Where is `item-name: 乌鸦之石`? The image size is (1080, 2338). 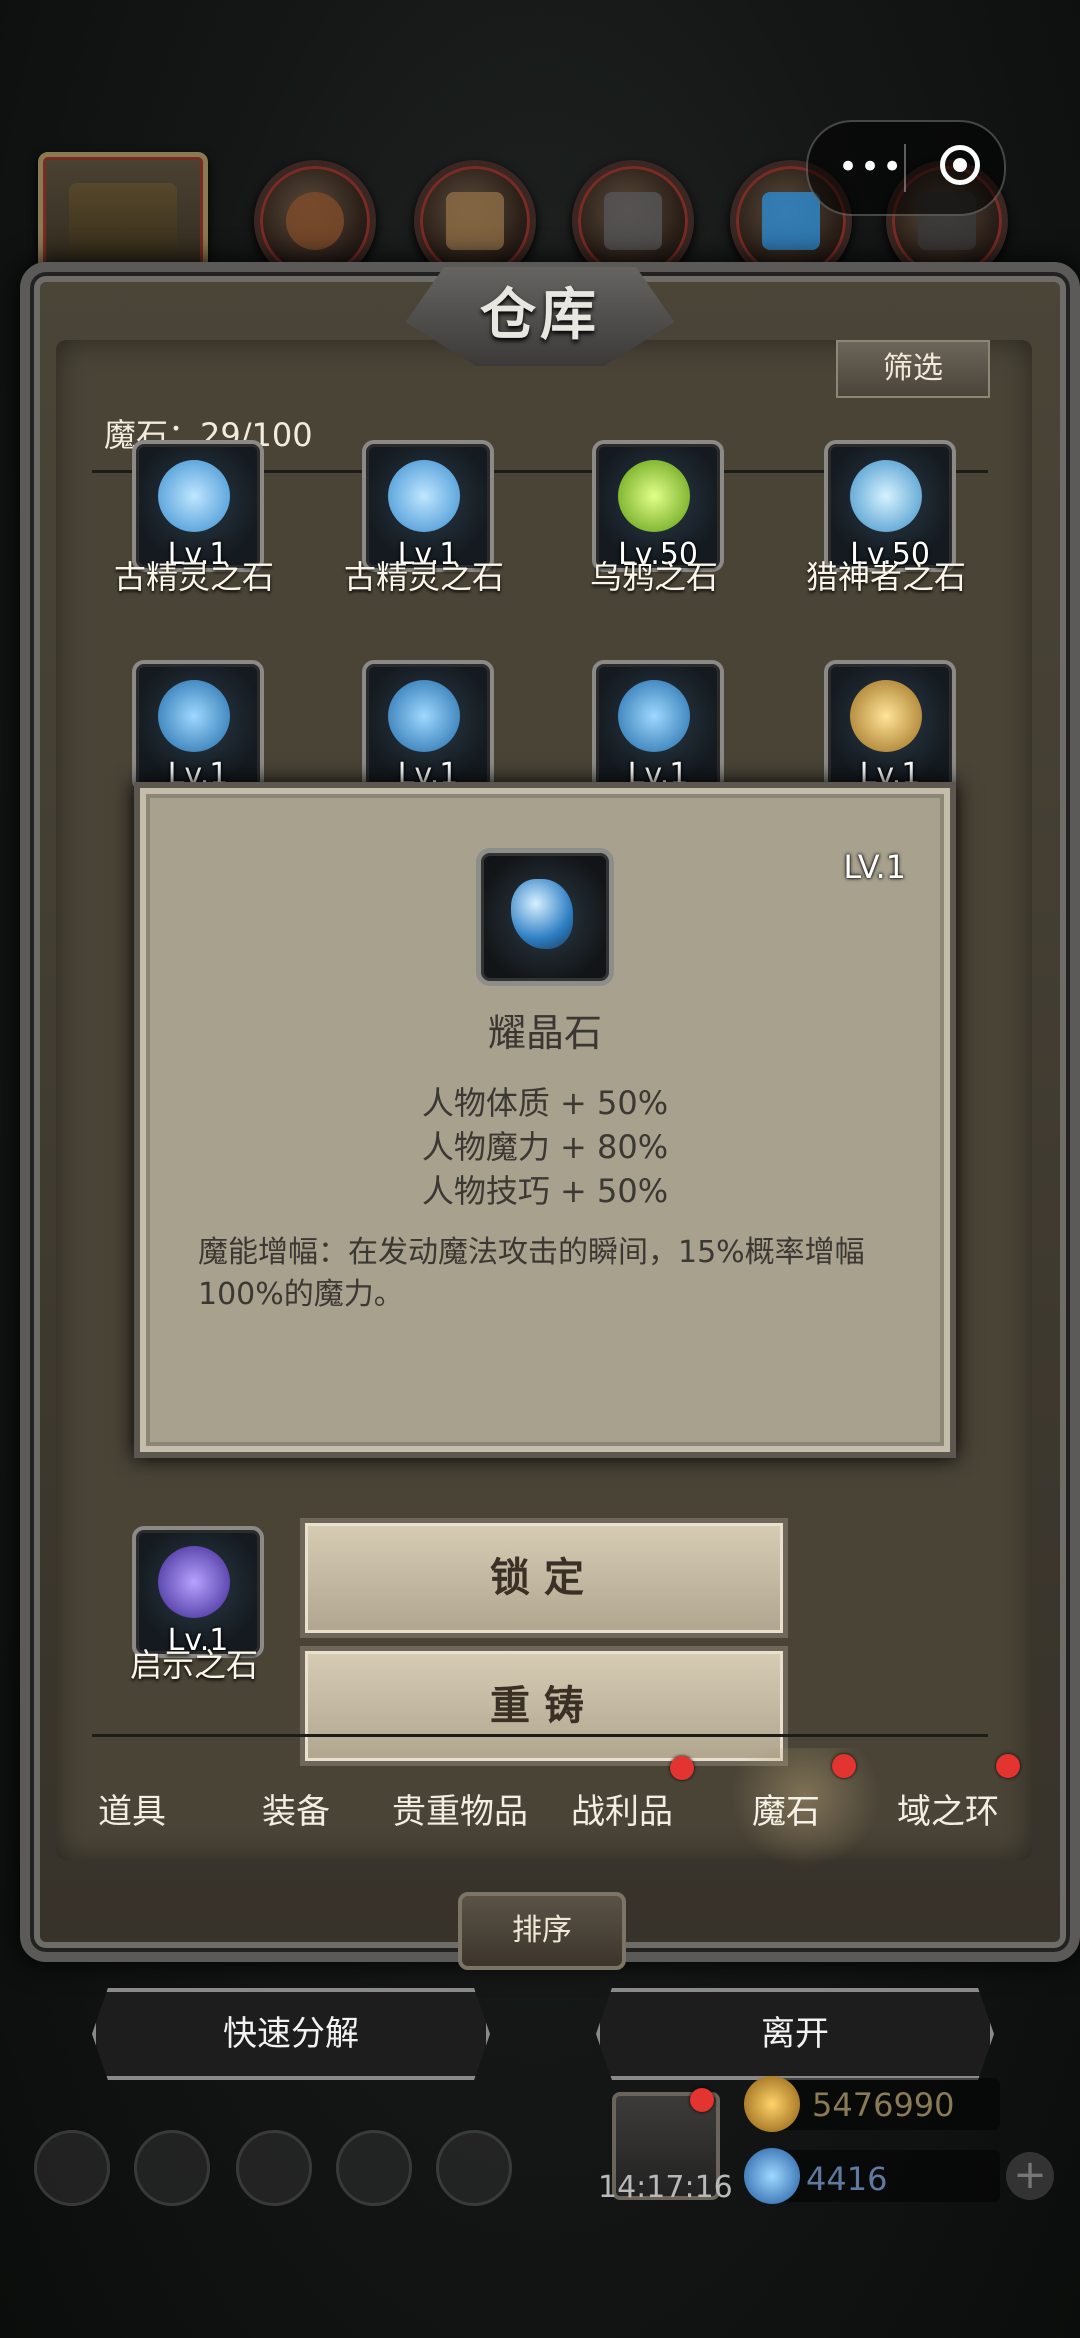
item-name: 乌鸦之石 is located at coordinates (653, 577).